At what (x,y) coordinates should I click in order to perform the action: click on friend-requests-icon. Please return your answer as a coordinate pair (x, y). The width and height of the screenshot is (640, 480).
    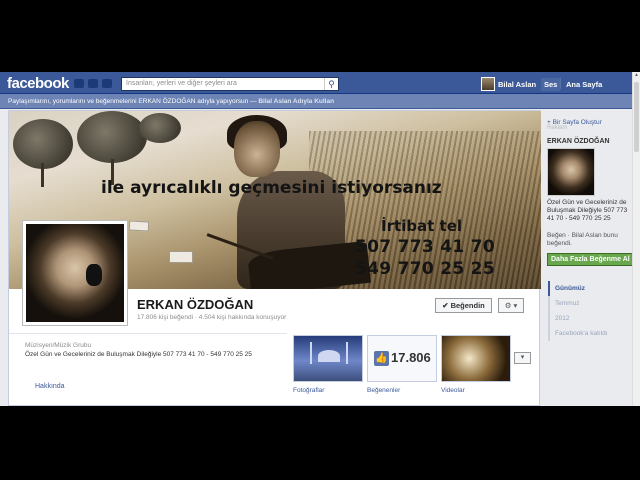
    Looking at the image, I should click on (79, 83).